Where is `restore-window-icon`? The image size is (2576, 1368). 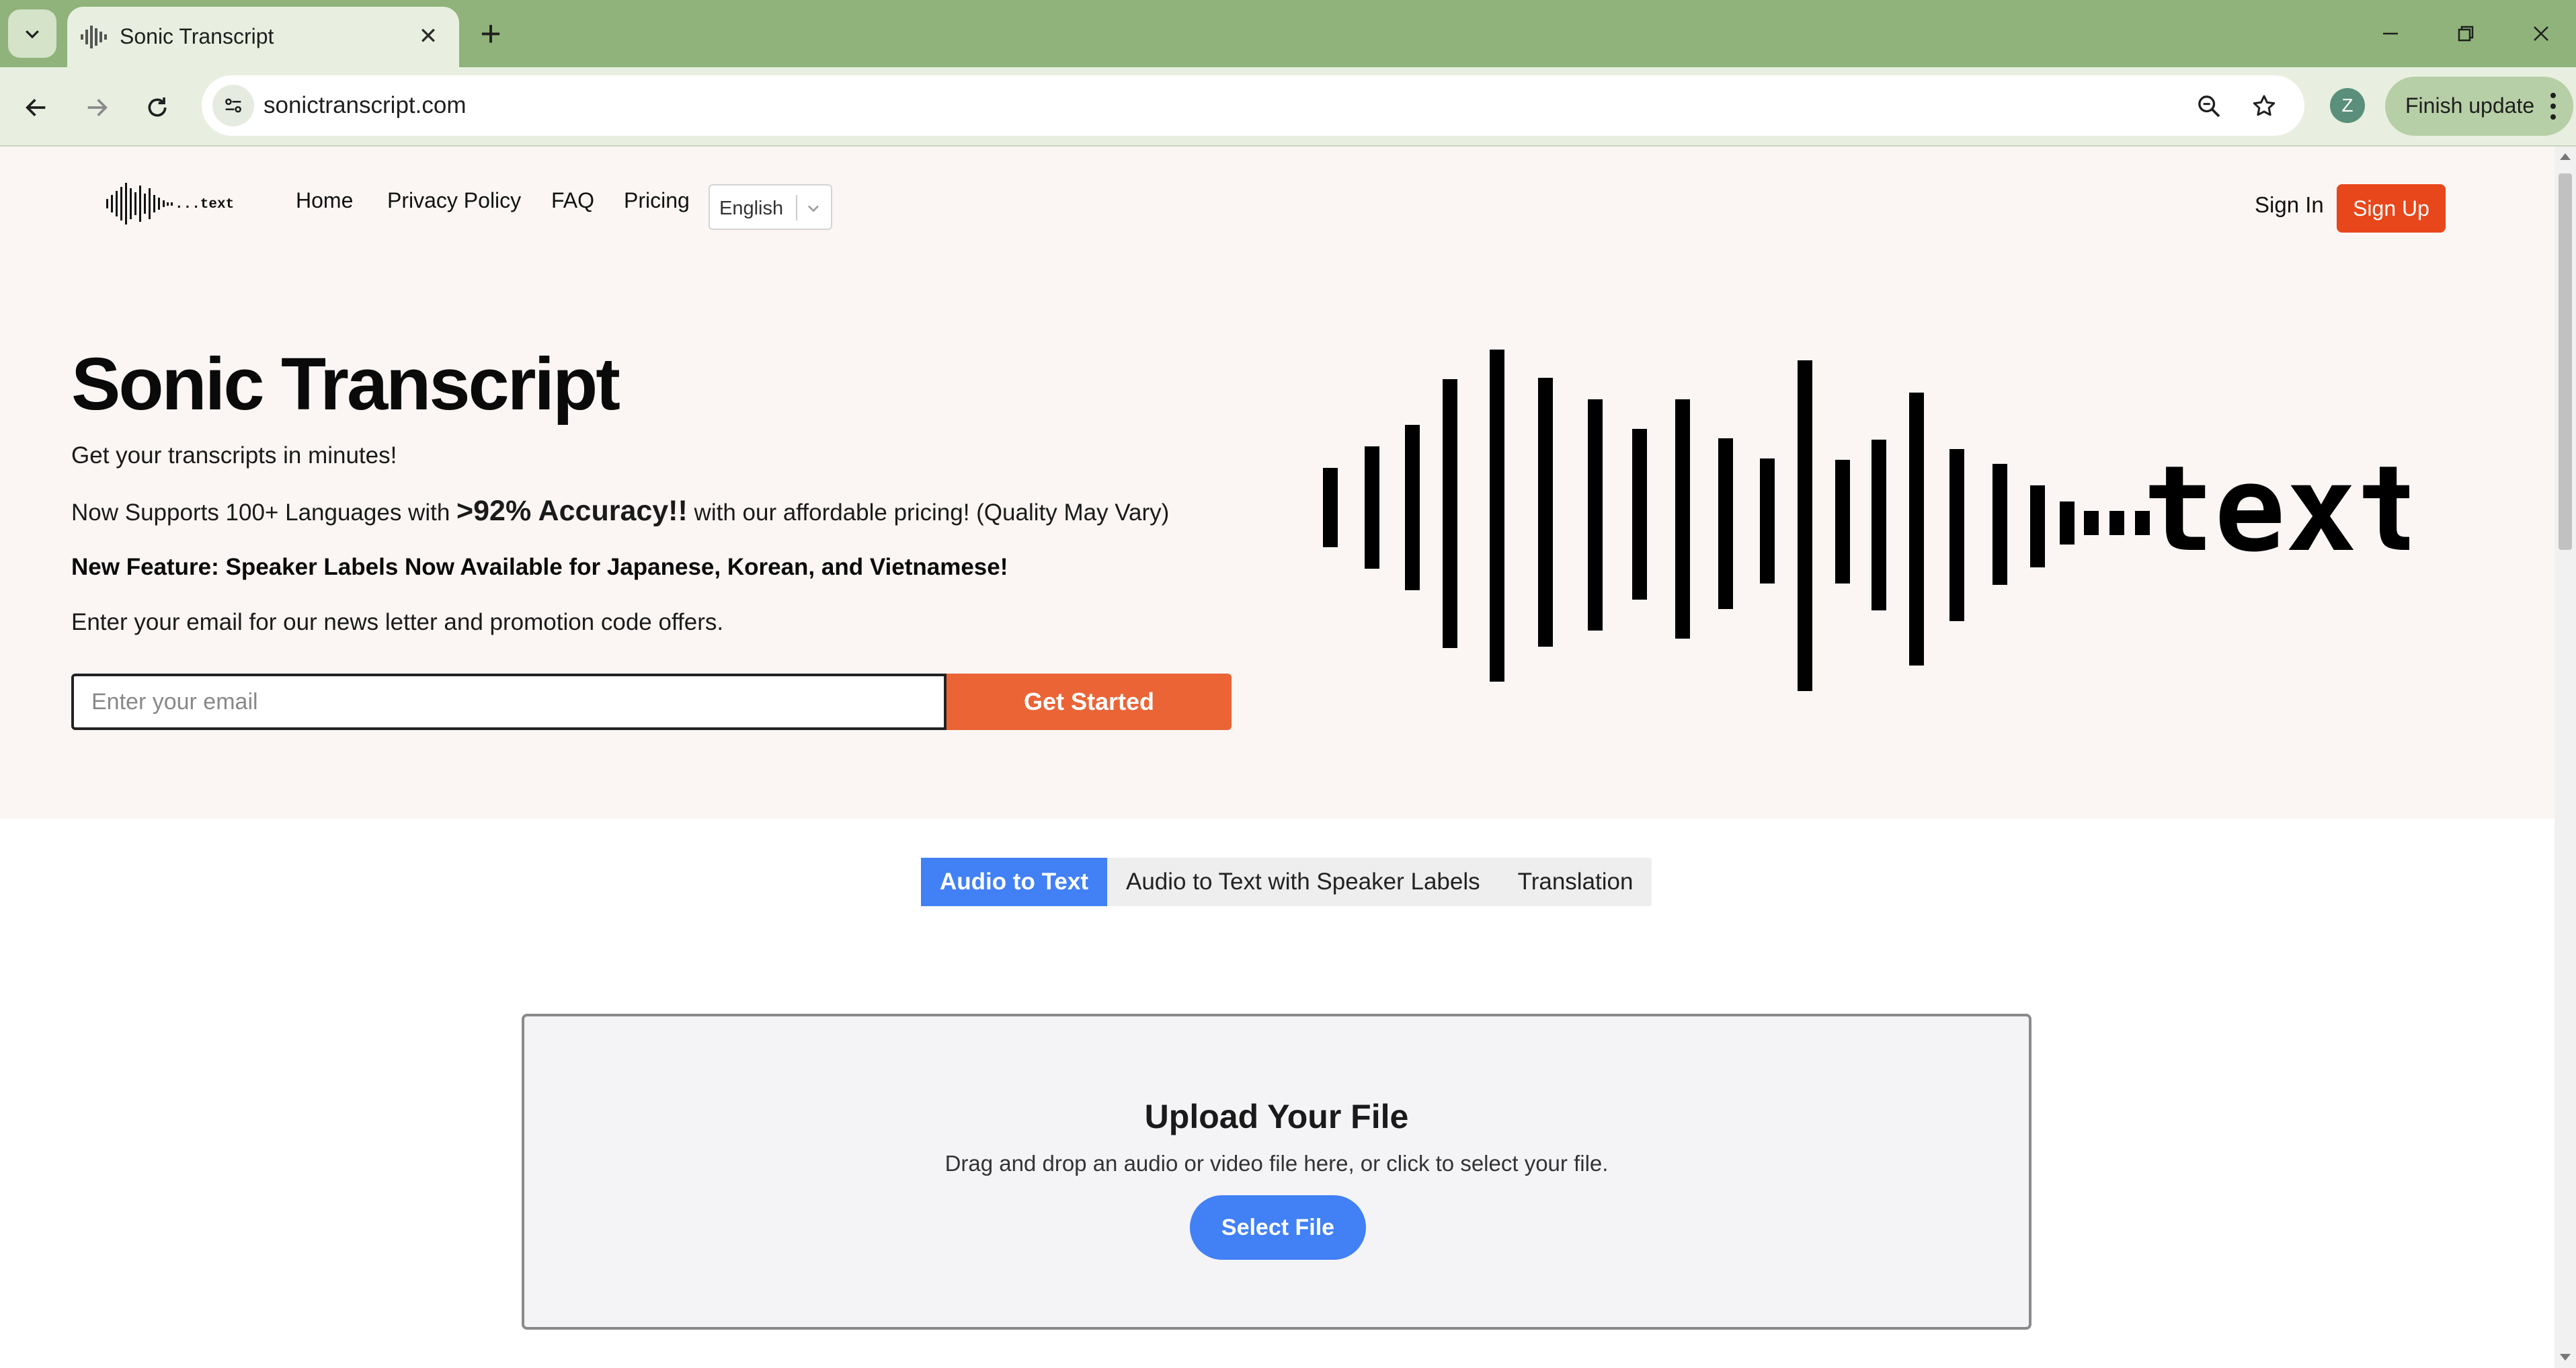
restore-window-icon is located at coordinates (2466, 33).